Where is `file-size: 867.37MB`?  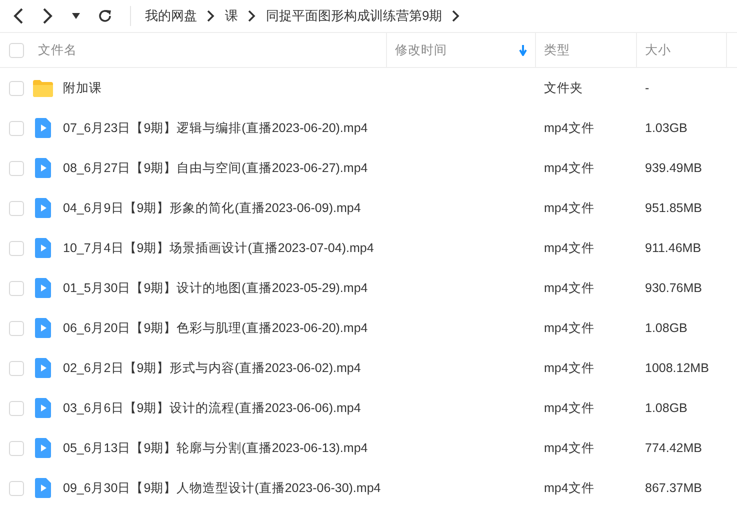
file-size: 867.37MB is located at coordinates (673, 488).